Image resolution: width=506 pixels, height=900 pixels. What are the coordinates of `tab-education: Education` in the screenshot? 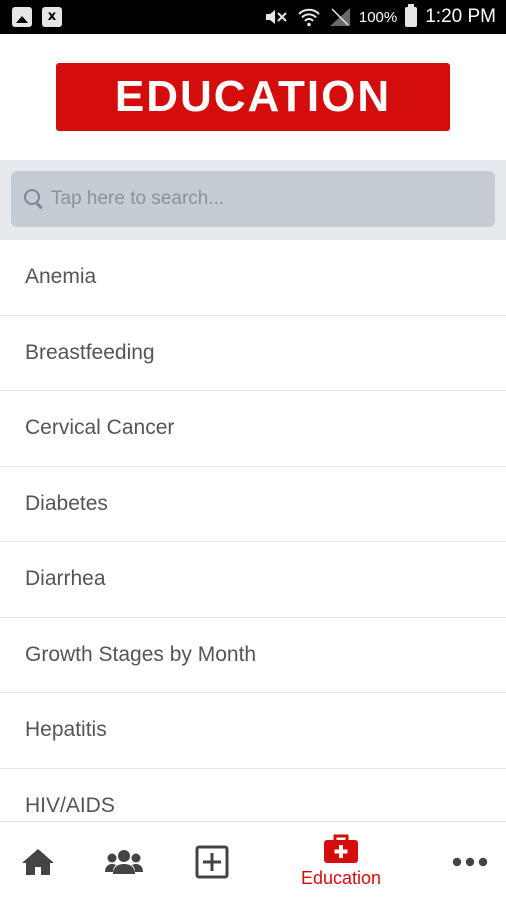 It's located at (341, 861).